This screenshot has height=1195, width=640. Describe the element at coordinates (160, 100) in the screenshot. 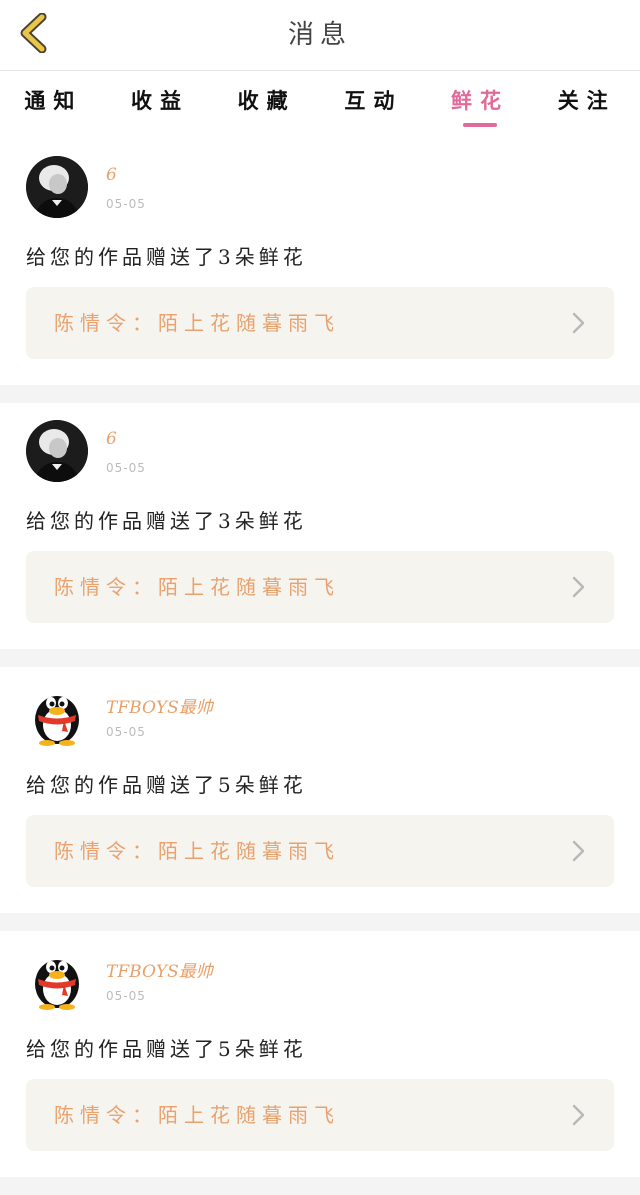

I see `tab-label: 收益` at that location.